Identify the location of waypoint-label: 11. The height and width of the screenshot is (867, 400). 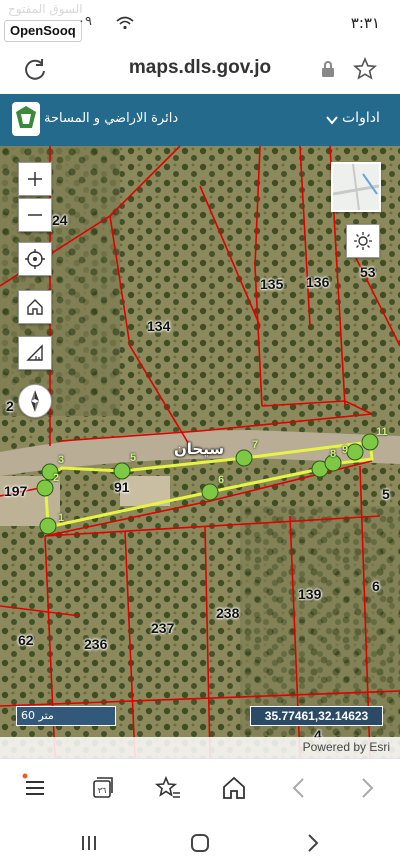
(382, 432).